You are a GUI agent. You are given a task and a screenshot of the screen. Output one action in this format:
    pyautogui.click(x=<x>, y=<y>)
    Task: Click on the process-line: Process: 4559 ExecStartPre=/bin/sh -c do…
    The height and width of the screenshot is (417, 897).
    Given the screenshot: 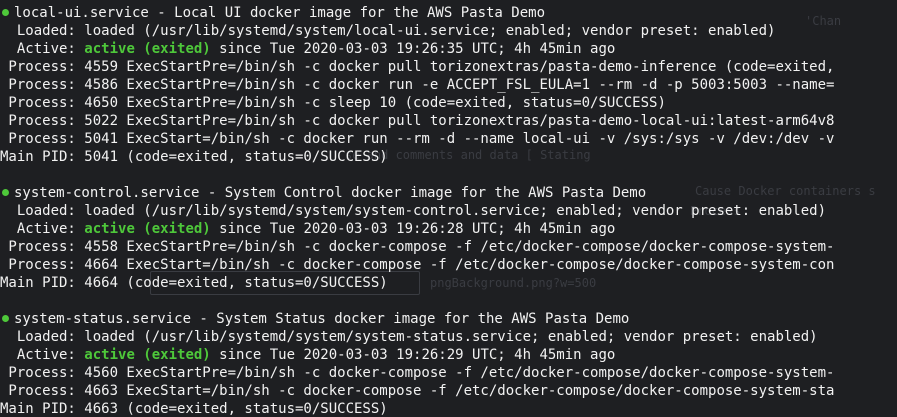 What is the action you would take?
    pyautogui.click(x=417, y=67)
    